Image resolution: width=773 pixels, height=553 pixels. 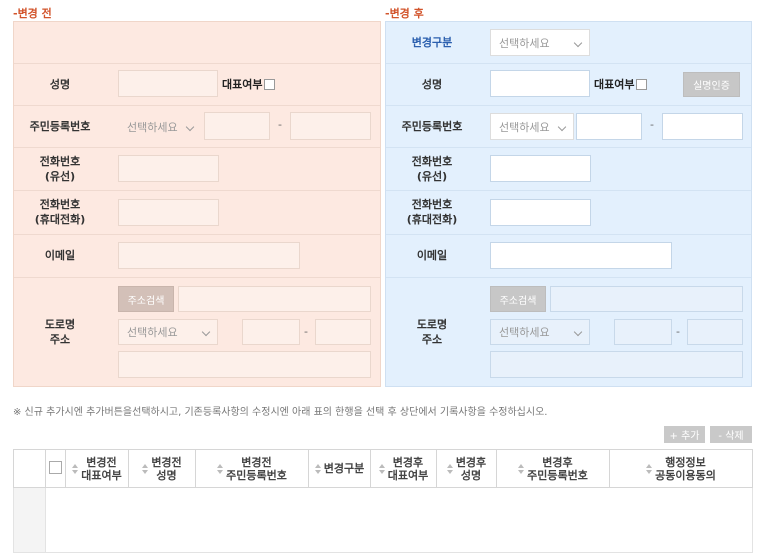 I want to click on after-address-front-field, so click(x=643, y=332).